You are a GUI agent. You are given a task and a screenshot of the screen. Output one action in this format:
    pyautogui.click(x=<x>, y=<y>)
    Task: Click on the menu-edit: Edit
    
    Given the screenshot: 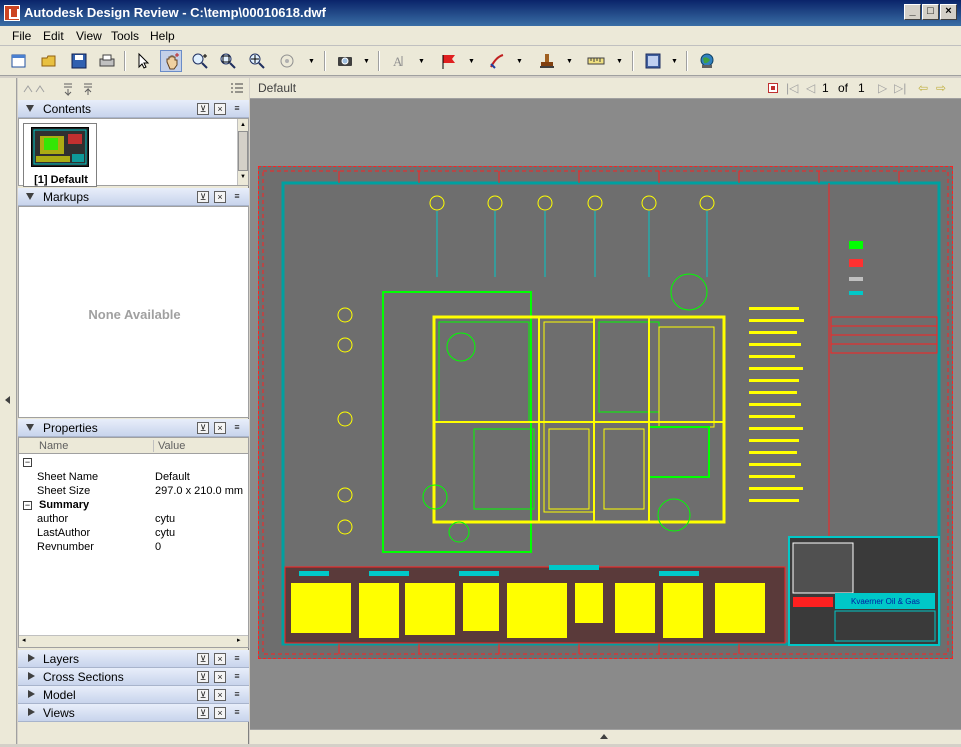 What is the action you would take?
    pyautogui.click(x=53, y=36)
    